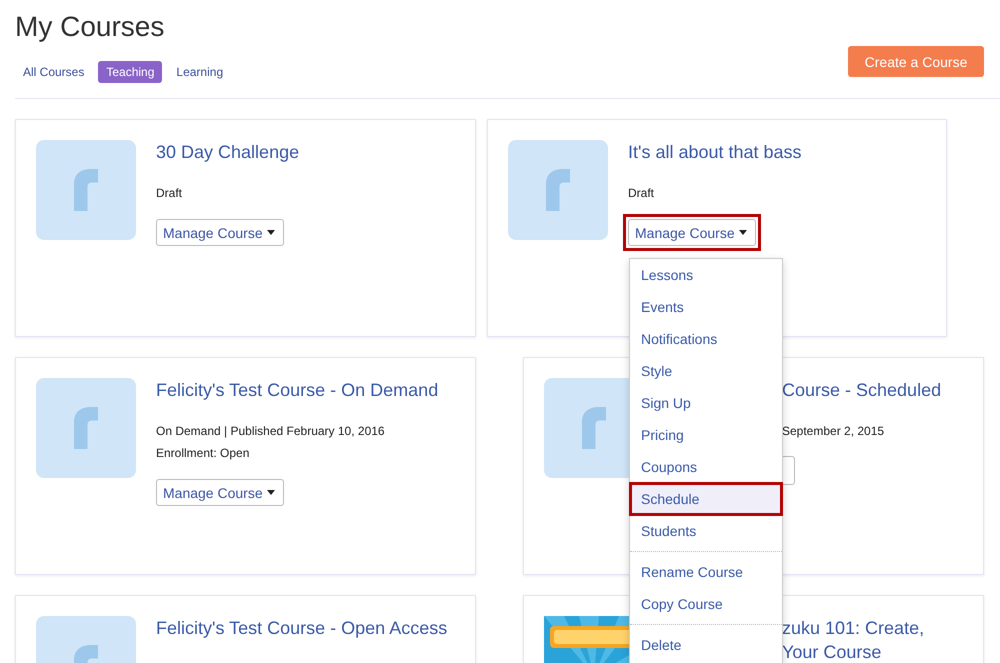 This screenshot has width=1000, height=663. What do you see at coordinates (715, 152) in the screenshot?
I see `course-title: It's all about that bass` at bounding box center [715, 152].